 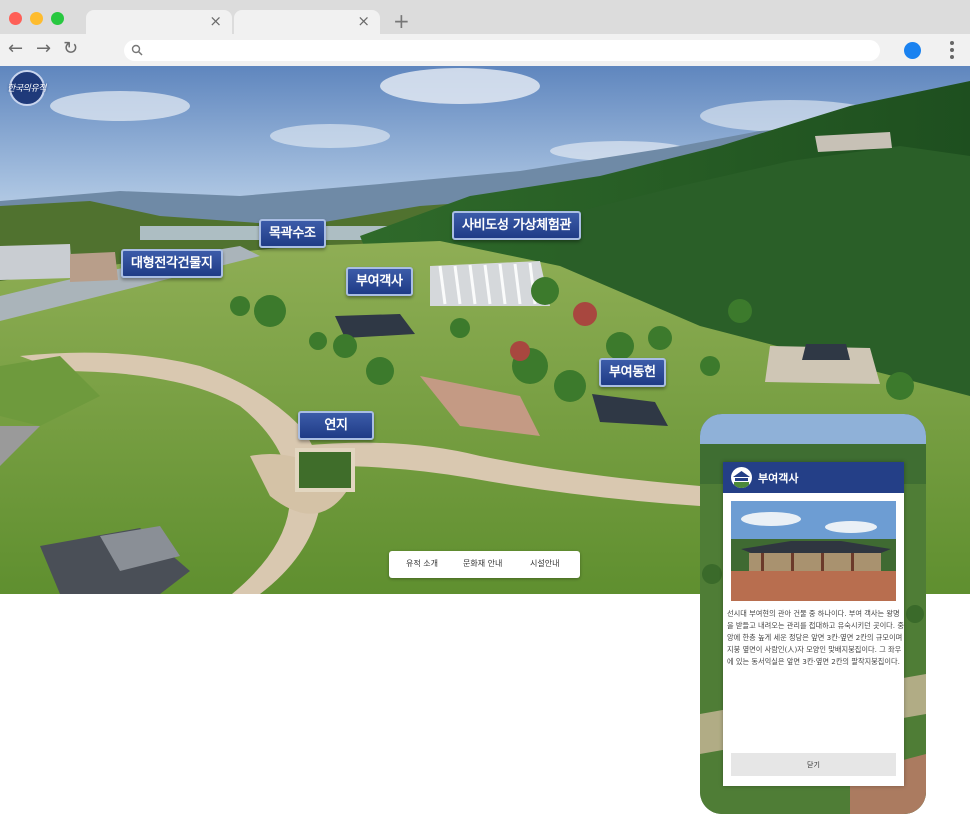 I want to click on address-input, so click(x=510, y=50).